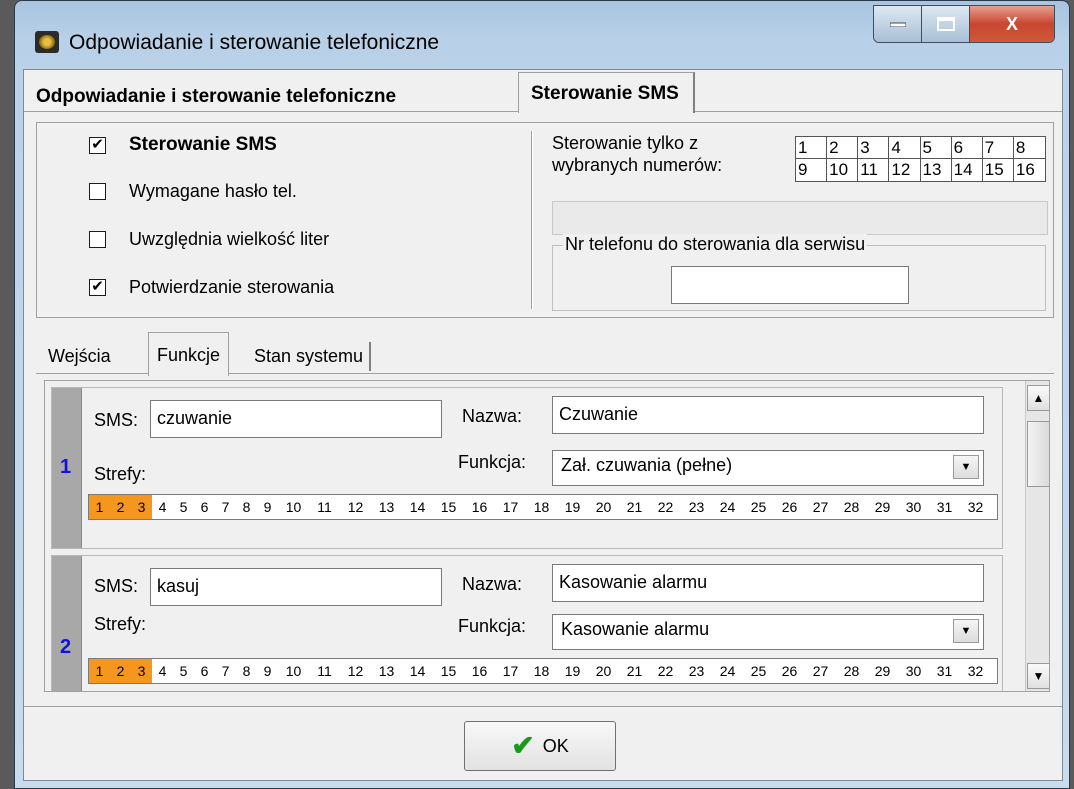 The height and width of the screenshot is (789, 1074). Describe the element at coordinates (216, 94) in the screenshot. I see `tab-phone-answering: Odpowiadanie i sterowanie telefoniczne` at that location.